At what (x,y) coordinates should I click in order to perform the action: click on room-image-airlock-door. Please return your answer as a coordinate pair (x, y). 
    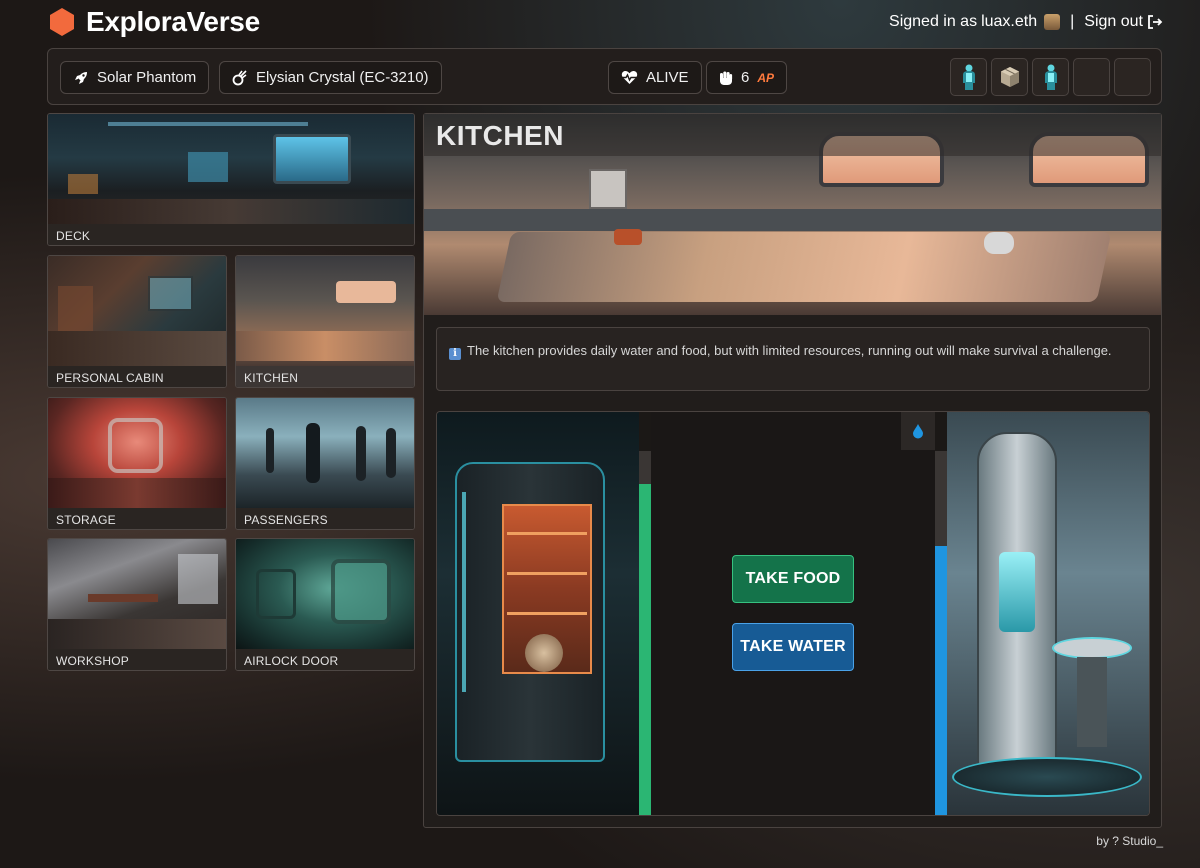
    Looking at the image, I should click on (325, 594).